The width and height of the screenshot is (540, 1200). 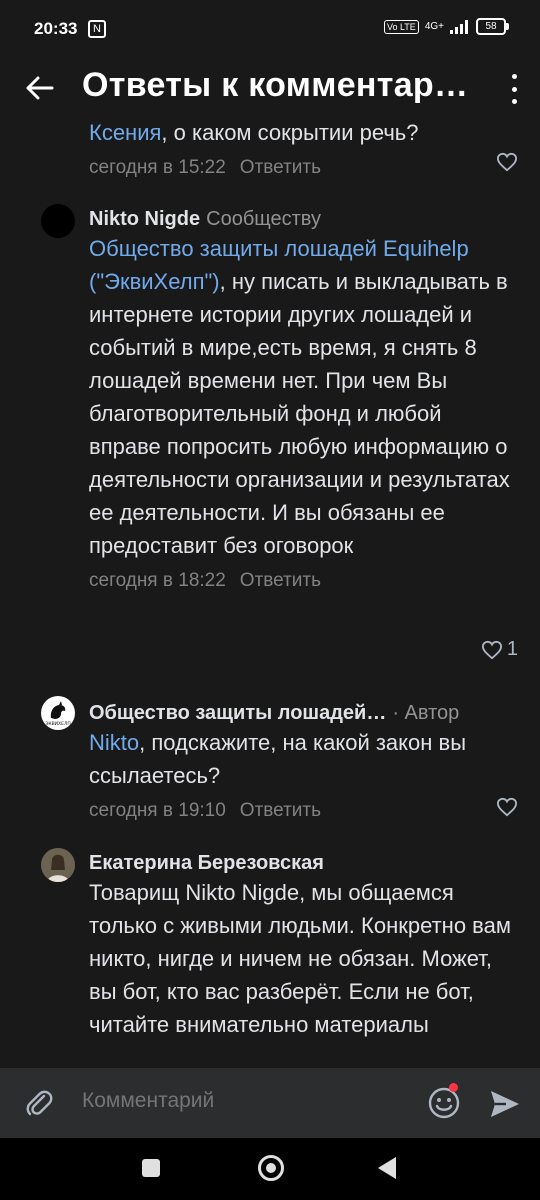 What do you see at coordinates (514, 89) in the screenshot?
I see `more-options-icon` at bounding box center [514, 89].